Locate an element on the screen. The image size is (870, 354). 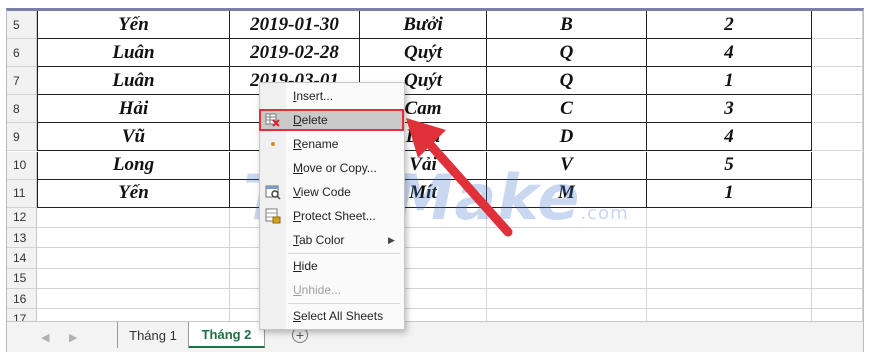
empty-row: 16 is located at coordinates (435, 299).